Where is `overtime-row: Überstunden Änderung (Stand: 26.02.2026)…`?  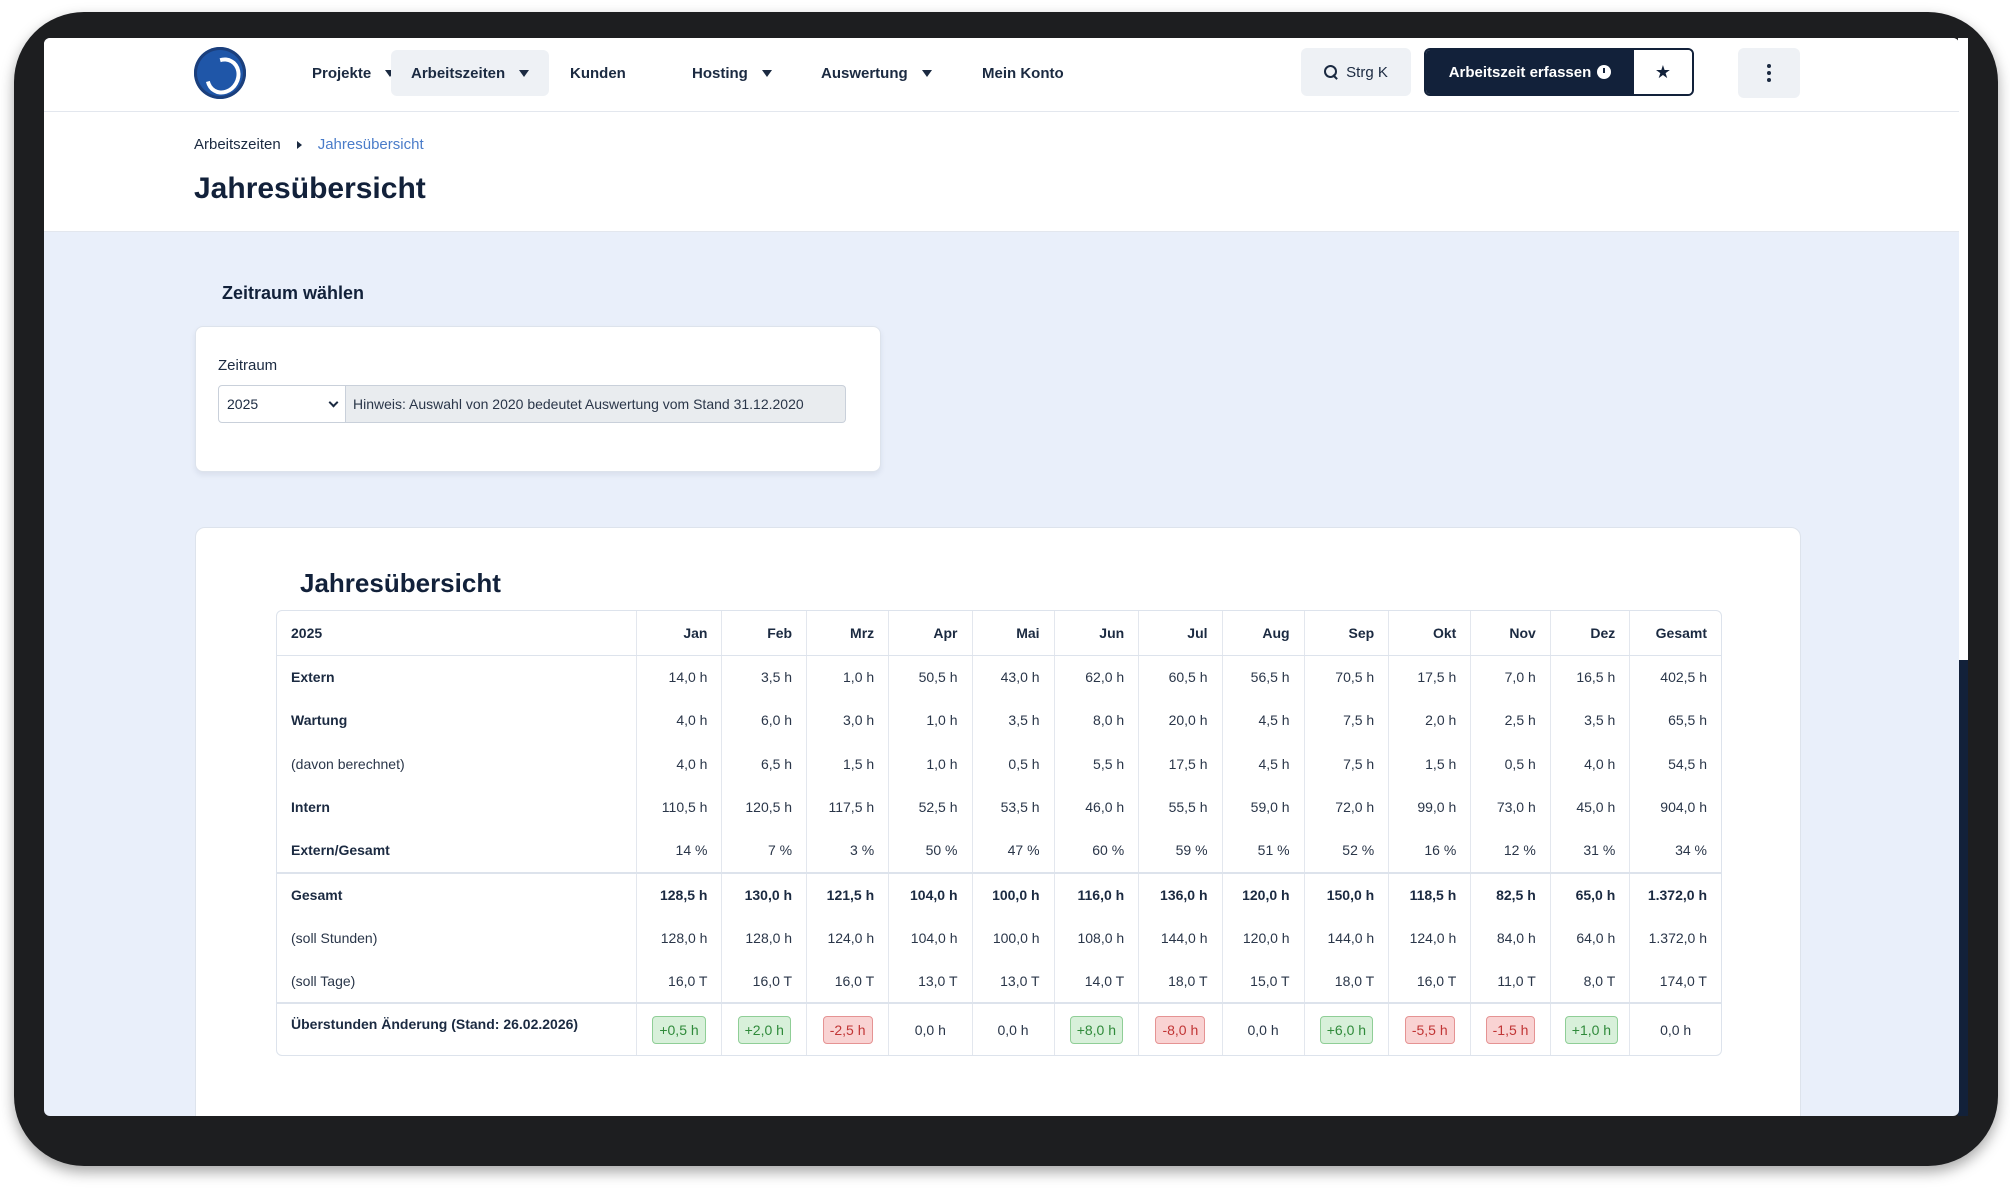 overtime-row: Überstunden Änderung (Stand: 26.02.2026)… is located at coordinates (999, 1028).